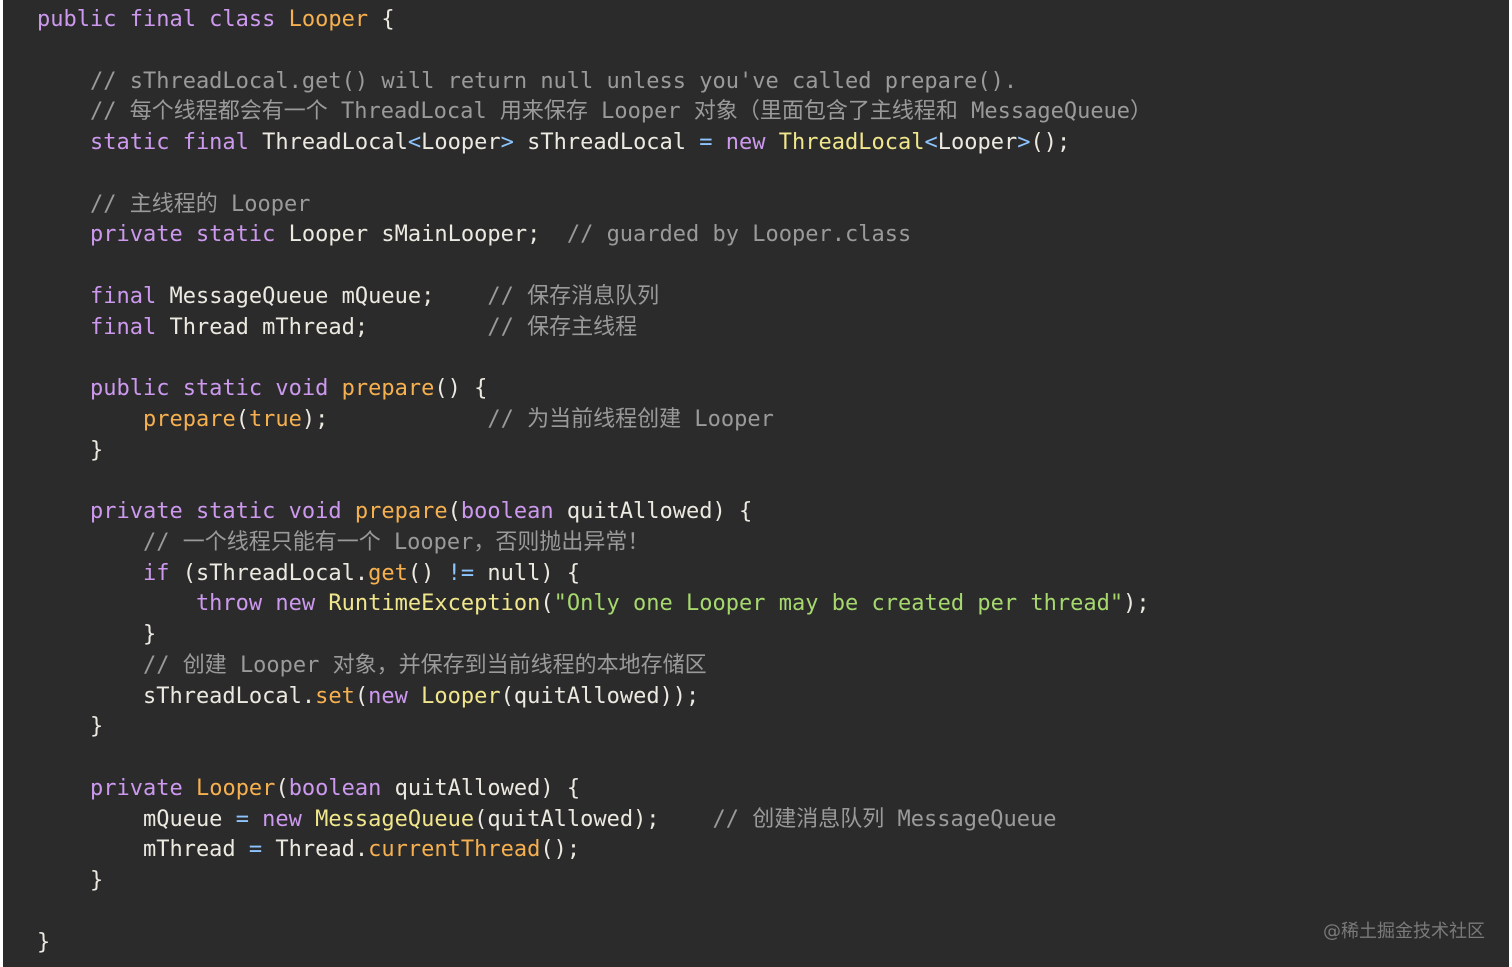 The width and height of the screenshot is (1512, 967). I want to click on code-line: // 一个线程只能有一个 Looper，否则抛出异常！, so click(594, 543).